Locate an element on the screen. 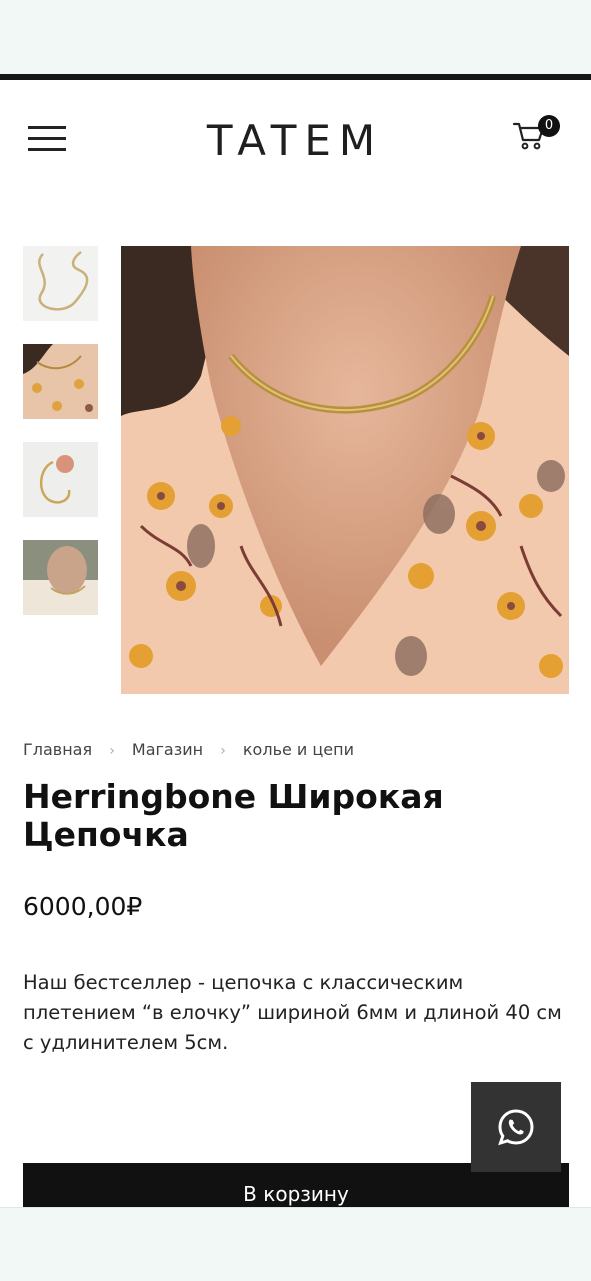  whatsapp-icon is located at coordinates (516, 1127).